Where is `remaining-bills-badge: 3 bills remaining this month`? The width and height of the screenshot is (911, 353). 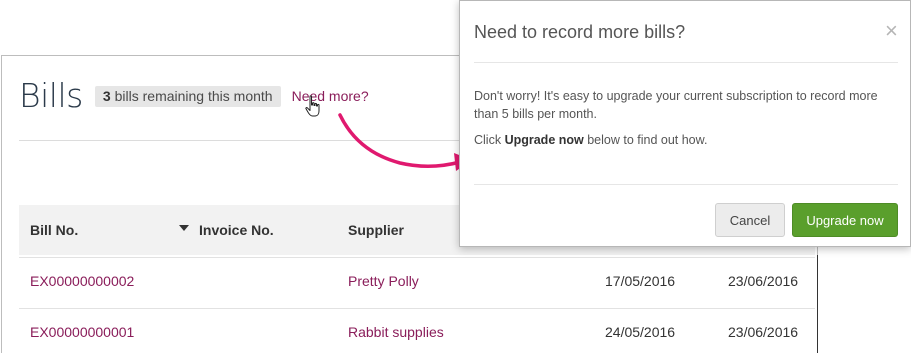 remaining-bills-badge: 3 bills remaining this month is located at coordinates (187, 96).